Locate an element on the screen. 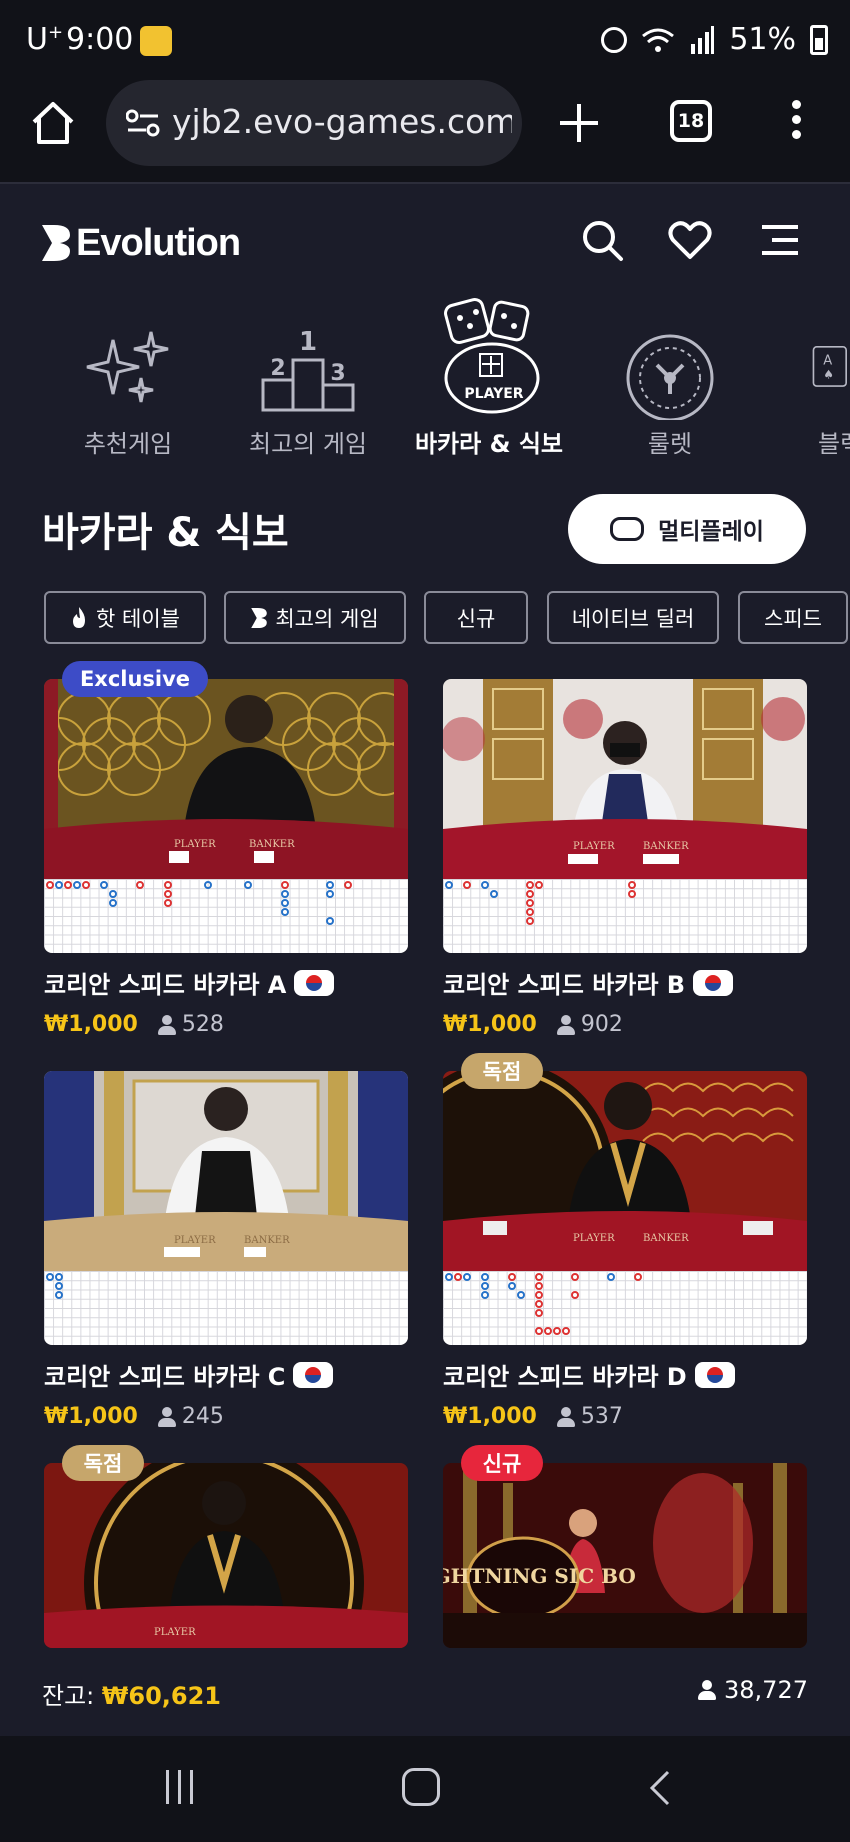 Image resolution: width=850 pixels, height=1842 pixels. sparkles-icon is located at coordinates (127, 367).